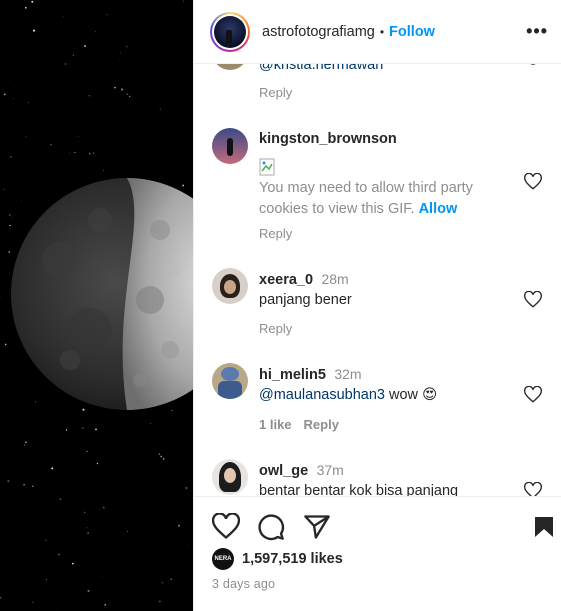  What do you see at coordinates (286, 280) in the screenshot?
I see `comment-username: xeera_0` at bounding box center [286, 280].